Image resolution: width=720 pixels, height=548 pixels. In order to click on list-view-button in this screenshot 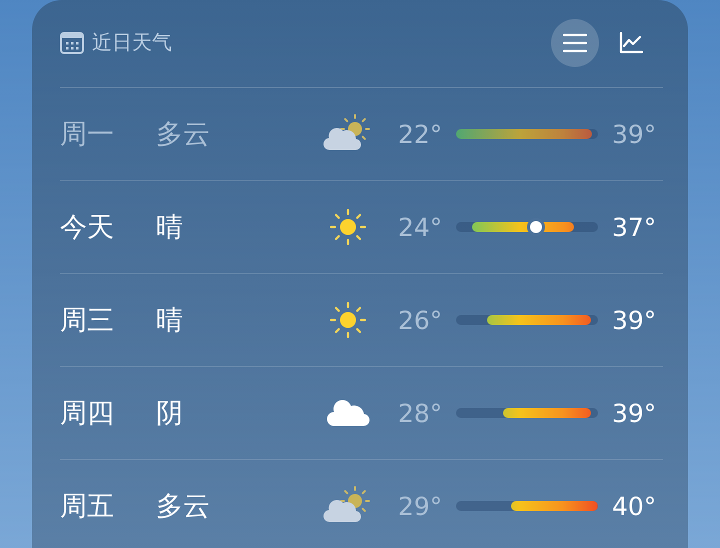, I will do `click(575, 42)`.